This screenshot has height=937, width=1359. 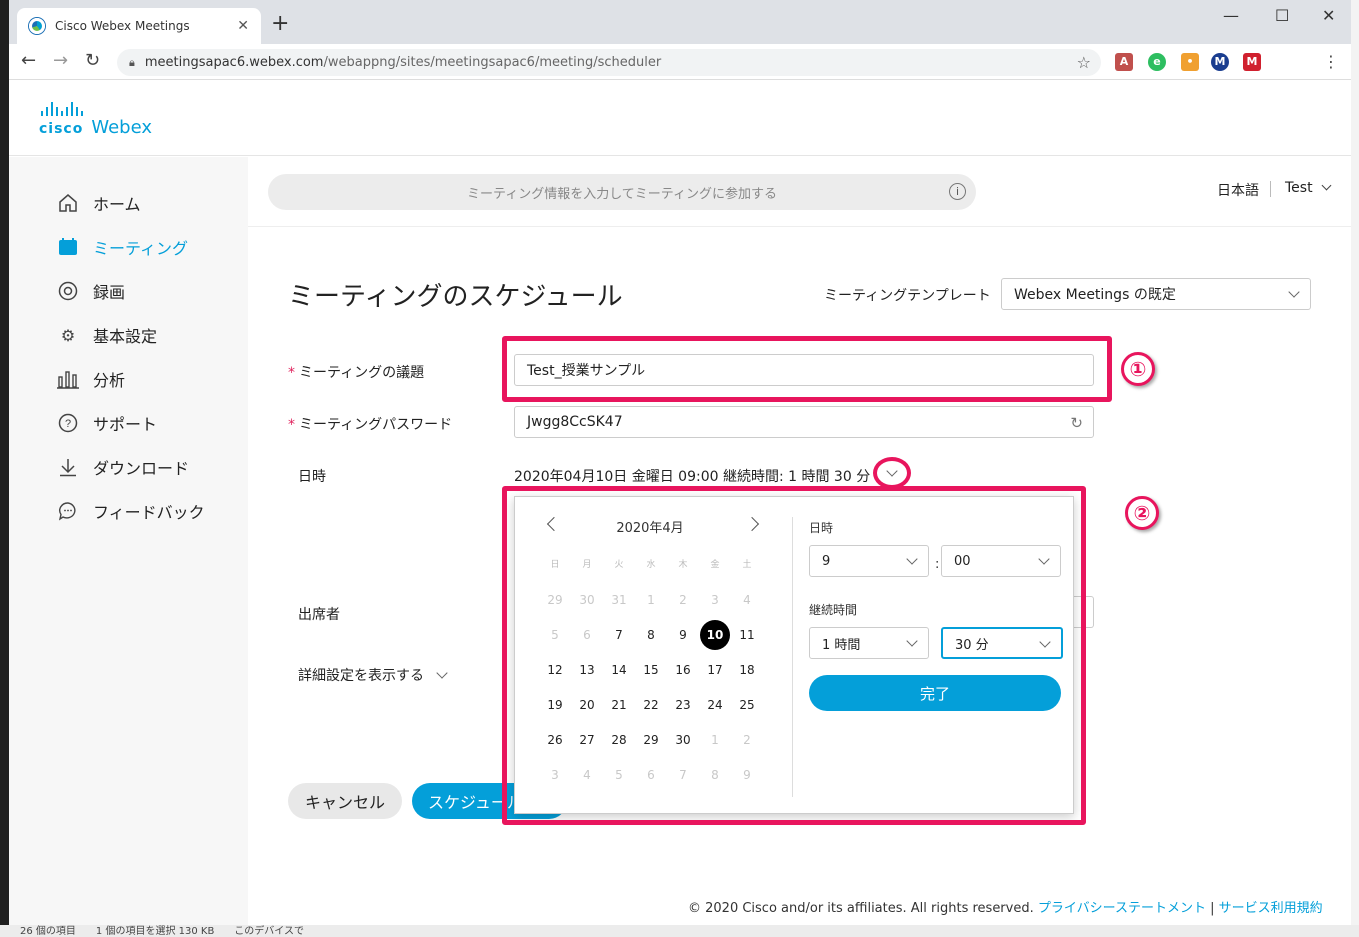 What do you see at coordinates (37, 26) in the screenshot?
I see `webex-favicon-icon` at bounding box center [37, 26].